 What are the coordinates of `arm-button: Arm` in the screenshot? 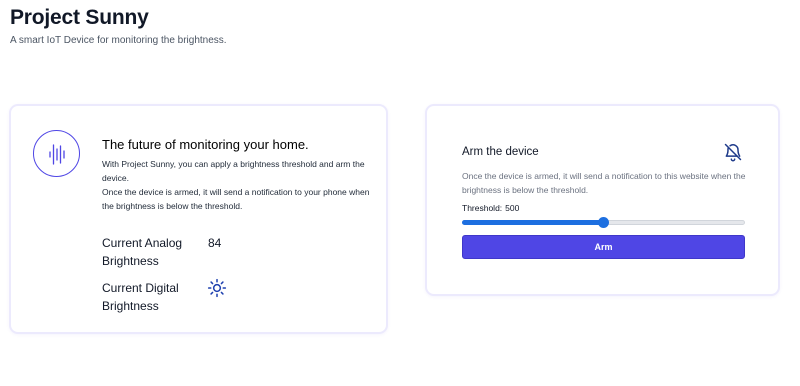 It's located at (603, 247).